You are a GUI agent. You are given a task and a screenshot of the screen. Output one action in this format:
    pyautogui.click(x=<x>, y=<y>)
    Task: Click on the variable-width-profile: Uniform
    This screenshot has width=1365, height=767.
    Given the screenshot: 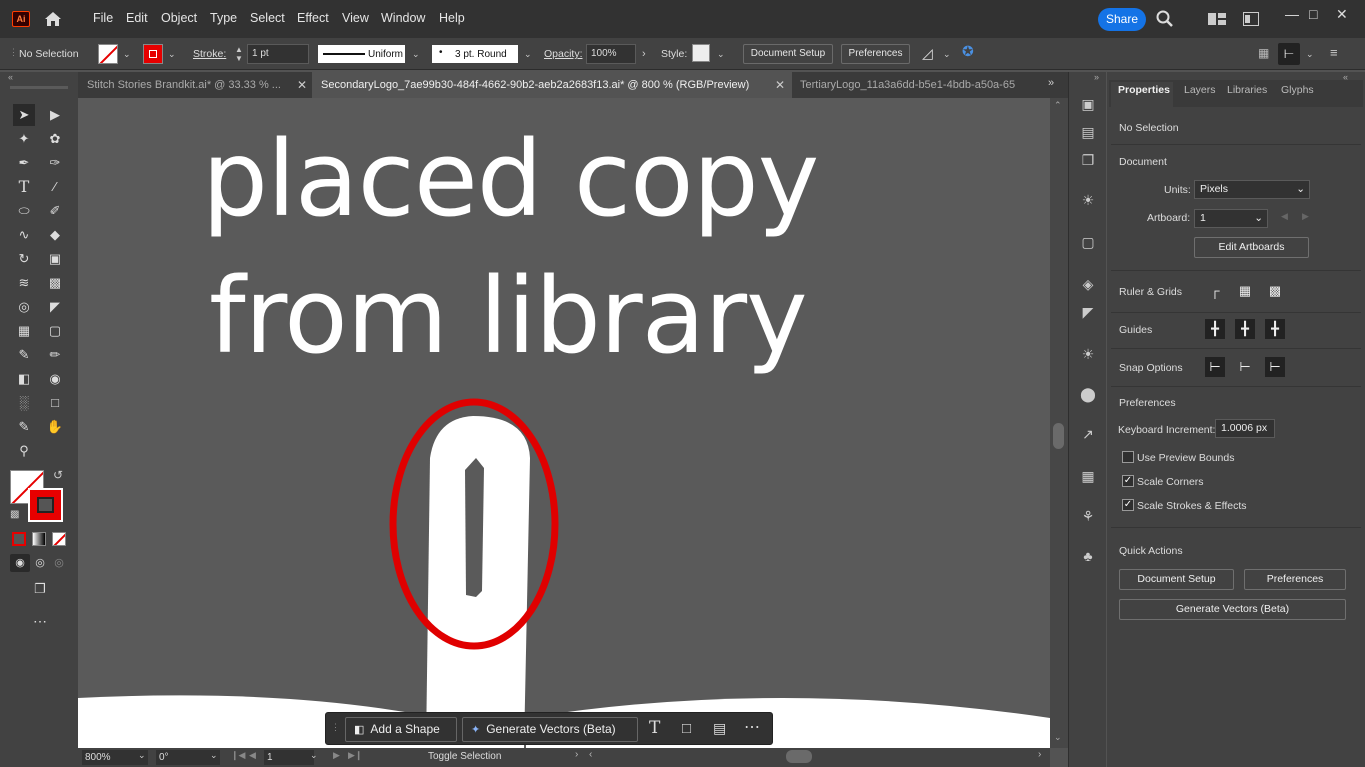 What is the action you would take?
    pyautogui.click(x=361, y=54)
    